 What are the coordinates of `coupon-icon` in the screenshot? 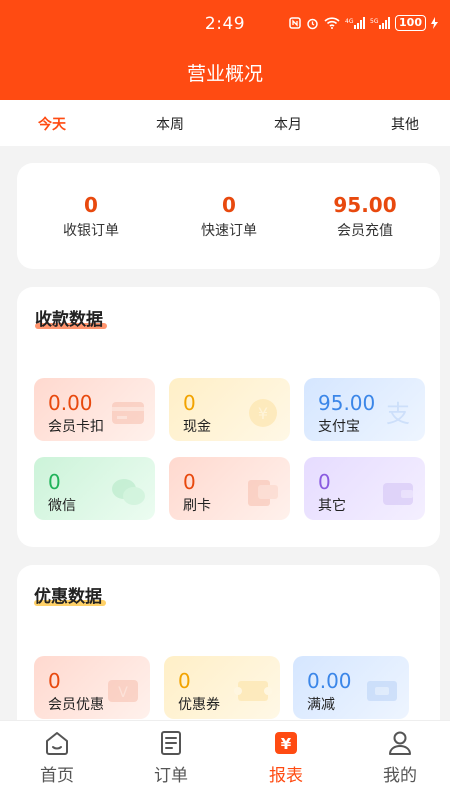 It's located at (253, 691).